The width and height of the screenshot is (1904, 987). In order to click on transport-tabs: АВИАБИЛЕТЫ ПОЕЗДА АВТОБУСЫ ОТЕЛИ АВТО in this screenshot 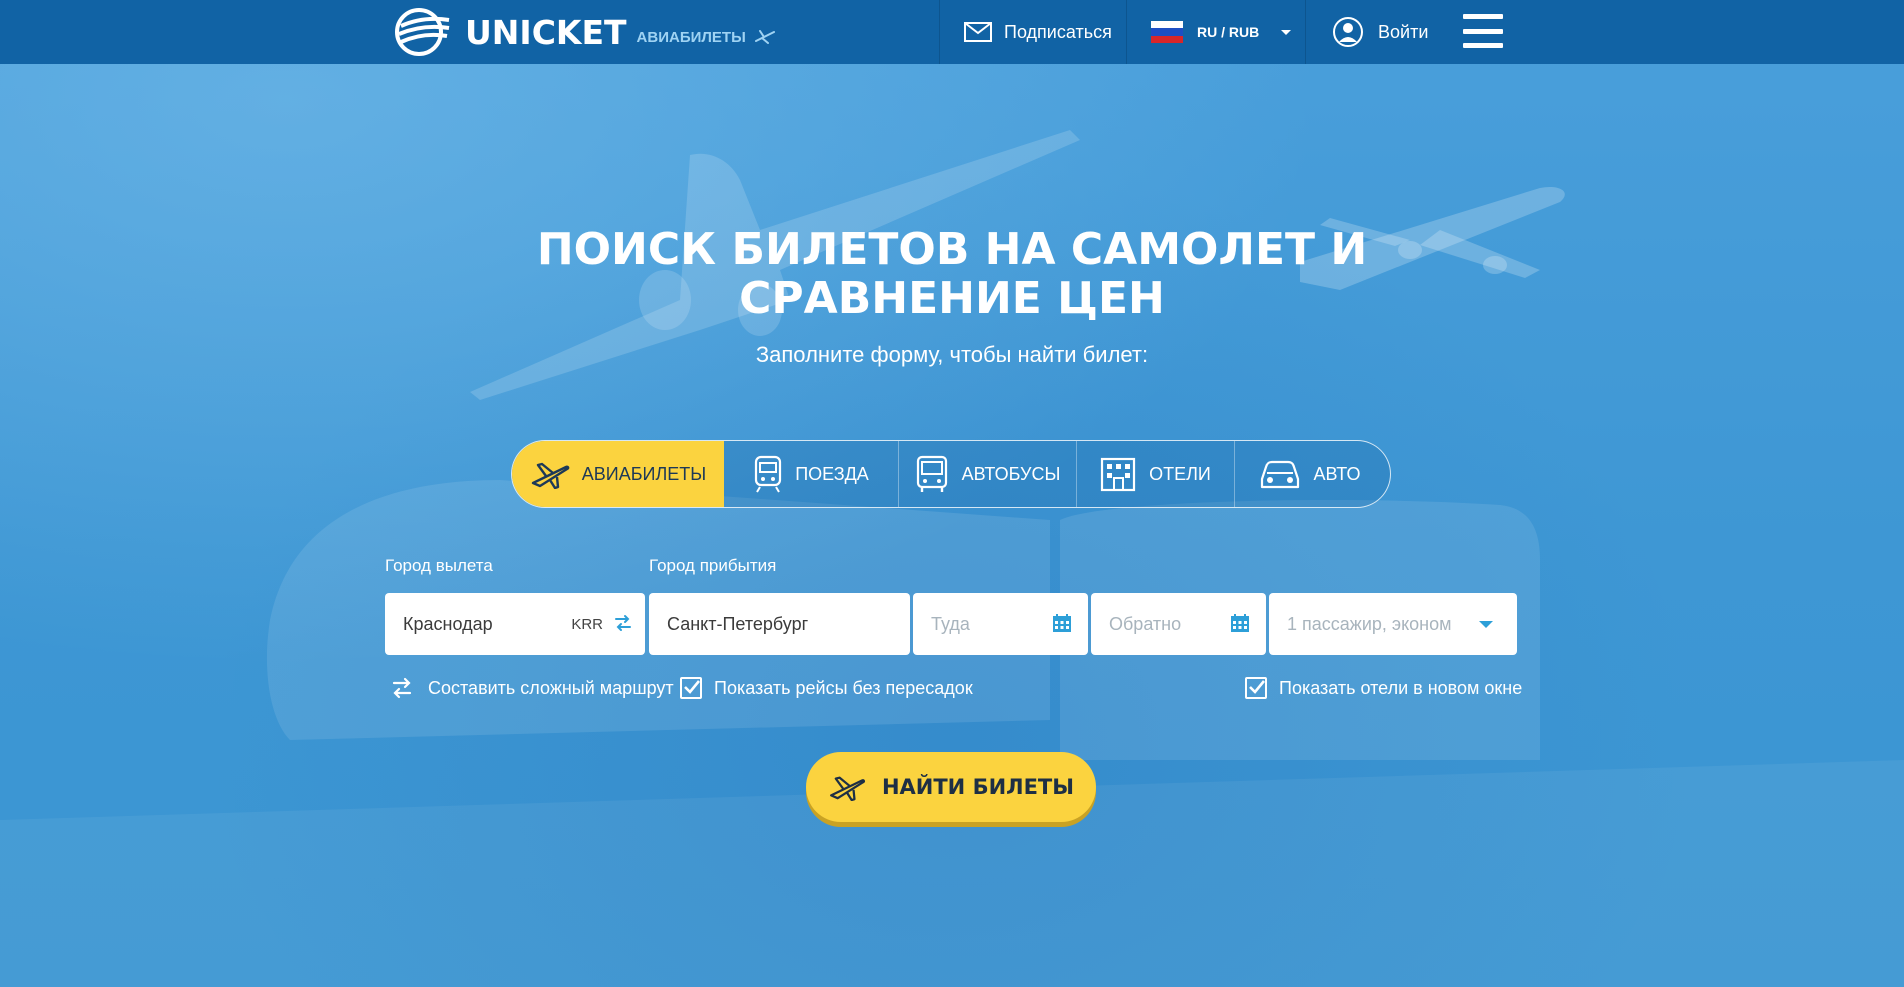, I will do `click(951, 474)`.